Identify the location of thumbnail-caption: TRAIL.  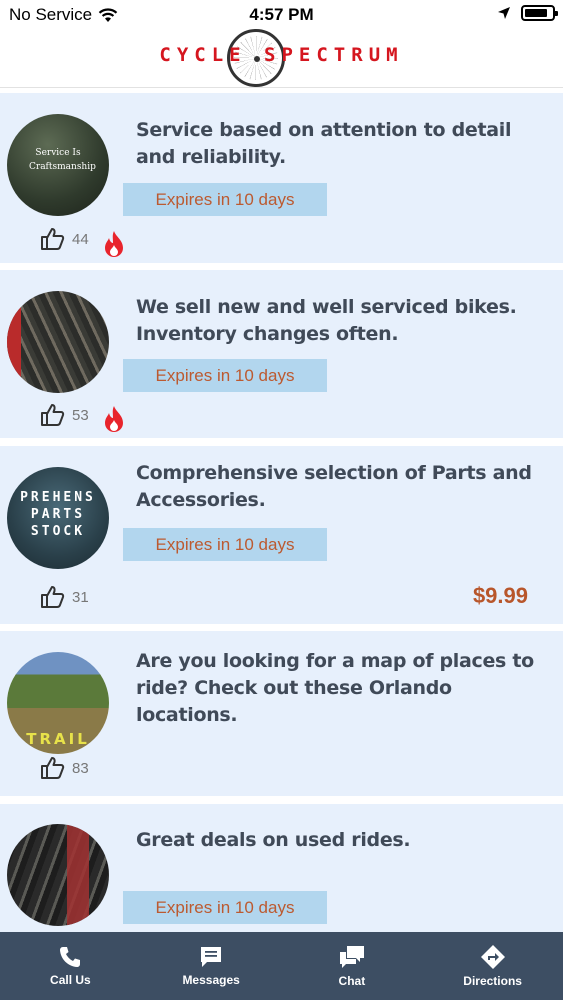
(58, 739).